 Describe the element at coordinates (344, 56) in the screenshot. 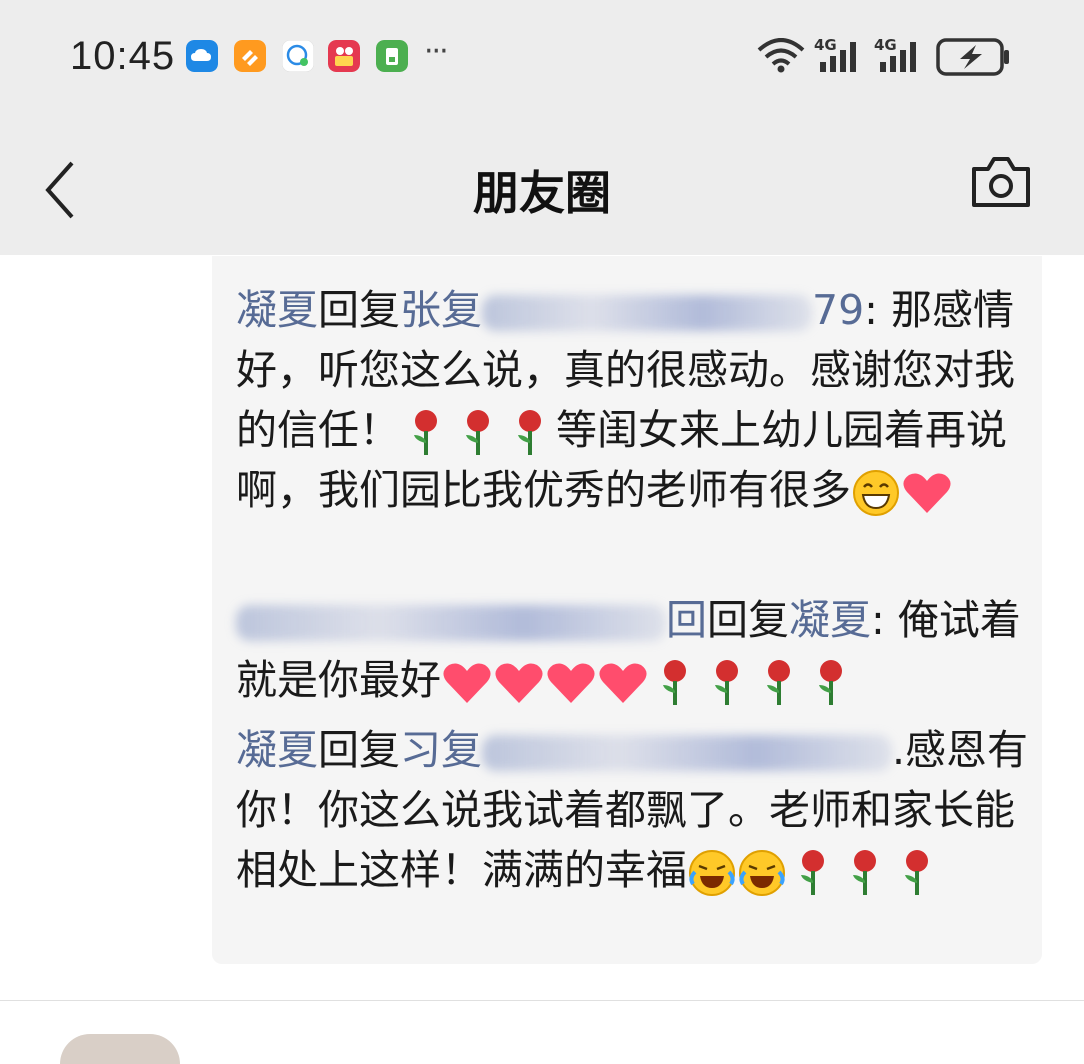

I see `video-app-icon` at that location.